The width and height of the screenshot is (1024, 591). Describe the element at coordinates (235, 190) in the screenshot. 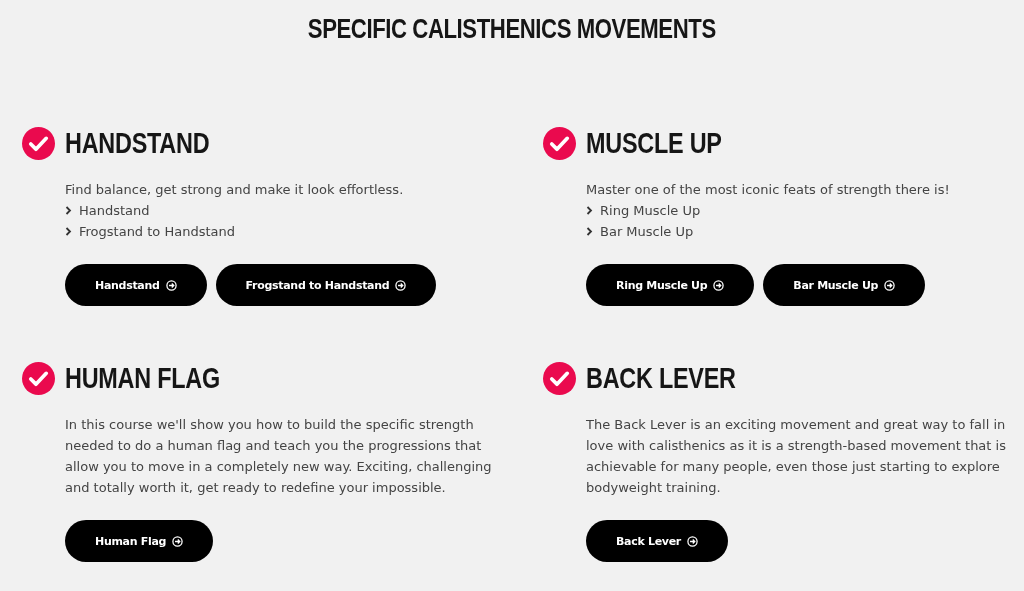

I see `description: Find balance, get strong and make it look effortless.` at that location.